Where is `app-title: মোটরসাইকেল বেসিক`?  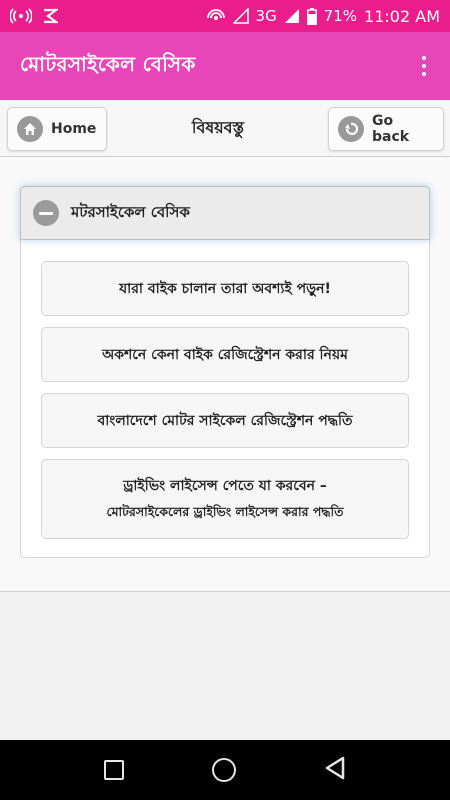
app-title: মোটরসাইকেল বেসিক is located at coordinates (108, 63).